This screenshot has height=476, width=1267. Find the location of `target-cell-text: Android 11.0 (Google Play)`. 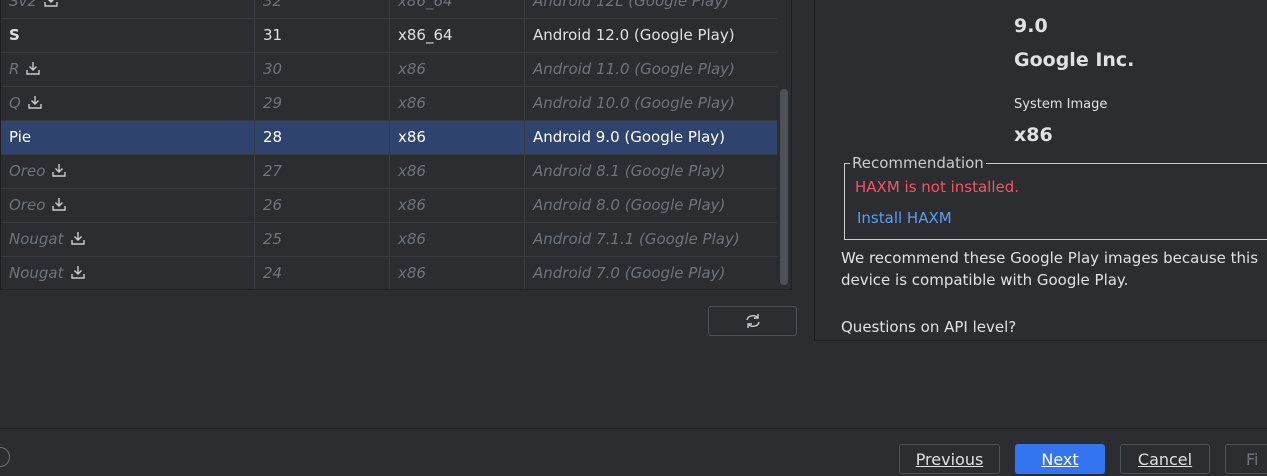

target-cell-text: Android 11.0 (Google Play) is located at coordinates (634, 69).